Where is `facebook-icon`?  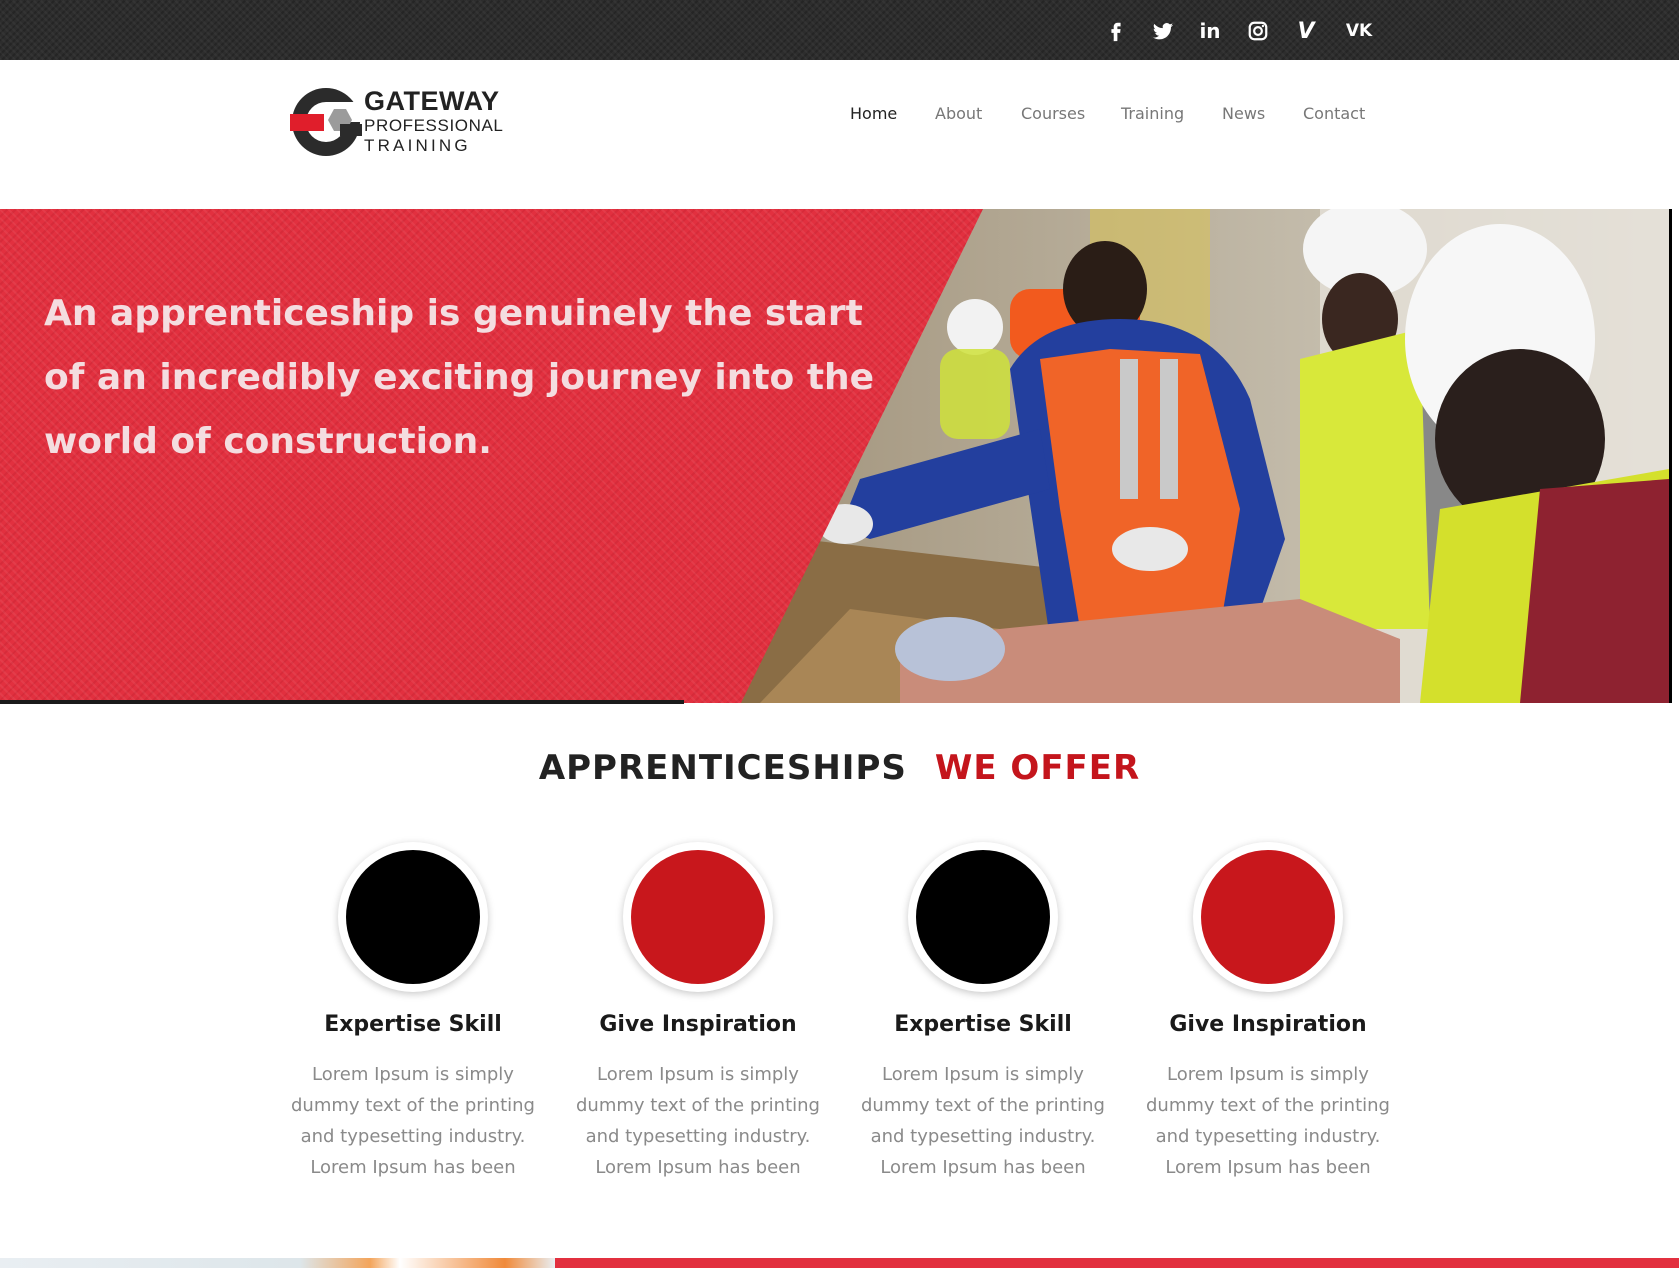
facebook-icon is located at coordinates (1116, 31).